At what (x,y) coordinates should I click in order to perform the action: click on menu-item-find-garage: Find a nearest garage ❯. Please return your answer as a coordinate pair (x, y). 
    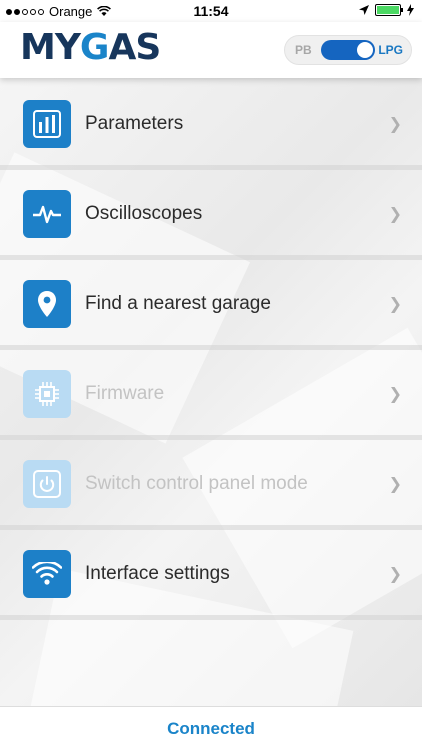
    Looking at the image, I should click on (211, 306).